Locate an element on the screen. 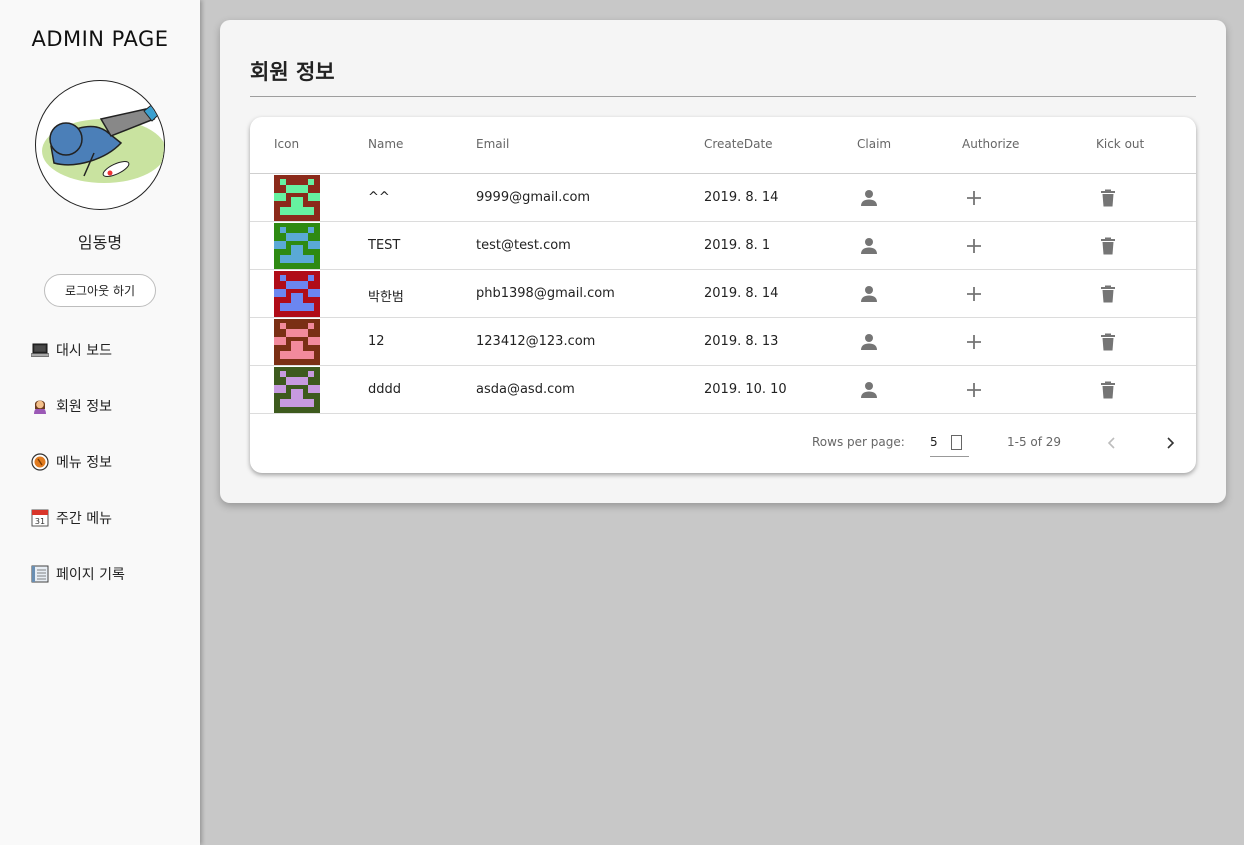 The image size is (1244, 845). cell-createdate: 2019. 8. 13 is located at coordinates (741, 341).